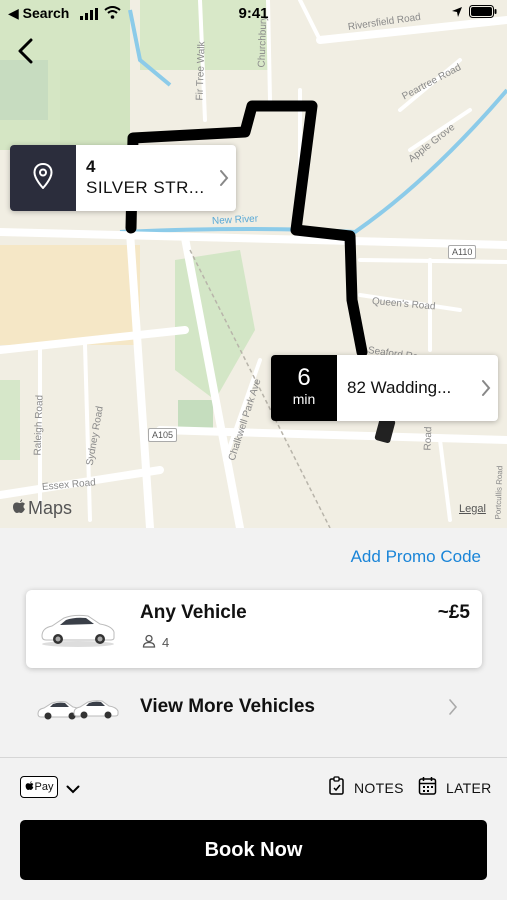 The image size is (507, 900). I want to click on road-shield: A105, so click(163, 435).